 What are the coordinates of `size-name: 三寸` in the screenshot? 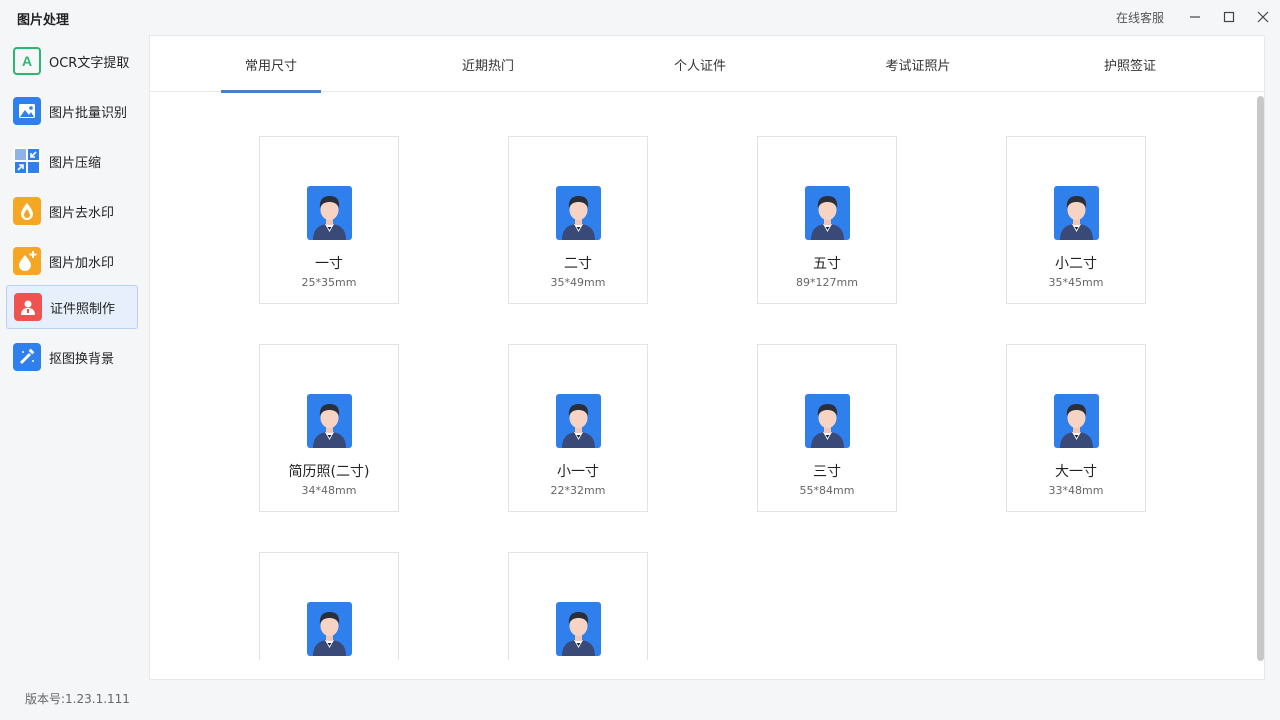 It's located at (827, 472).